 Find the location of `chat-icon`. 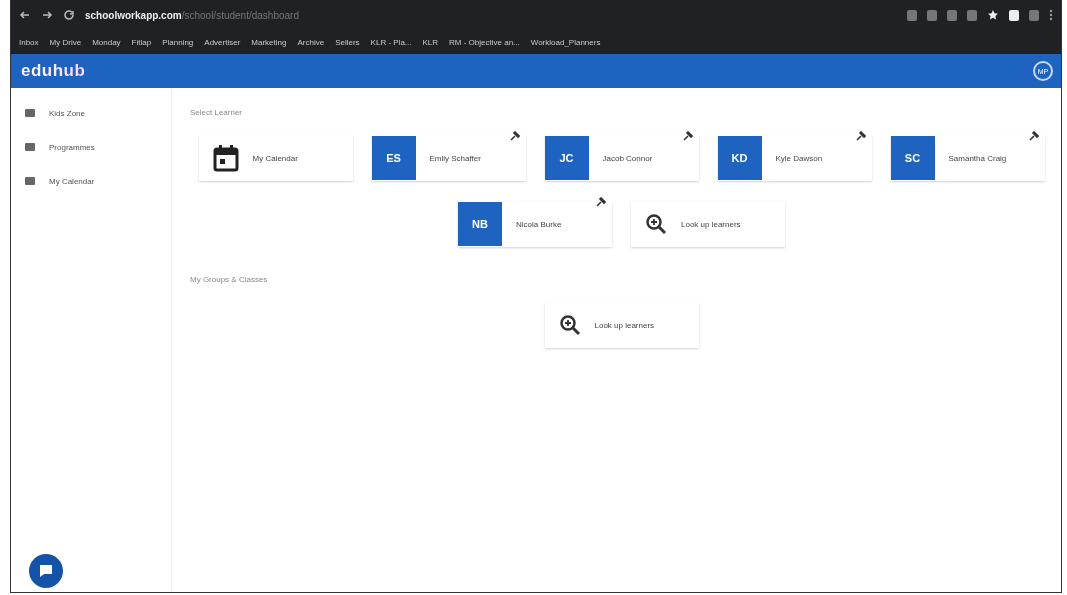

chat-icon is located at coordinates (46, 571).